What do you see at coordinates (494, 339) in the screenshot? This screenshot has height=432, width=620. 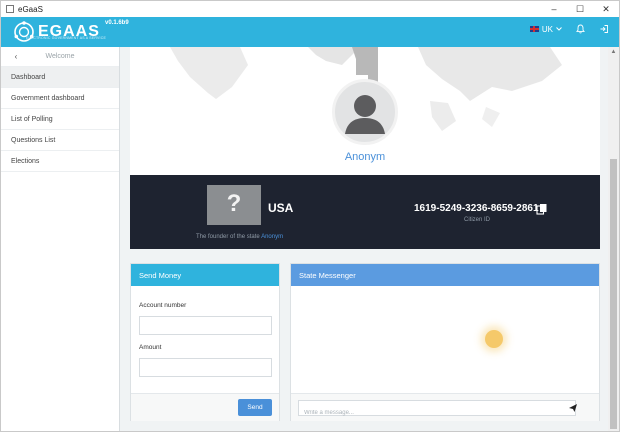 I see `loading-spinner` at bounding box center [494, 339].